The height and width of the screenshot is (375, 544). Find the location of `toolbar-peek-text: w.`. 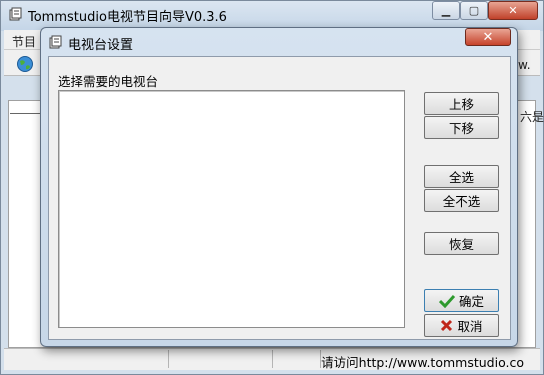

toolbar-peek-text: w. is located at coordinates (524, 65).